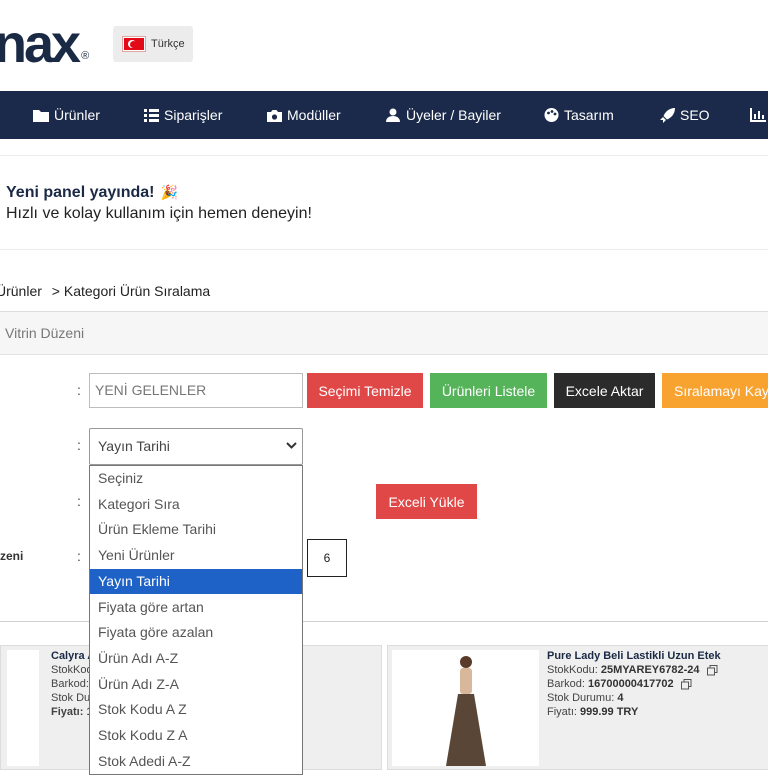  I want to click on product-stock-status: Stok Du, so click(71, 698).